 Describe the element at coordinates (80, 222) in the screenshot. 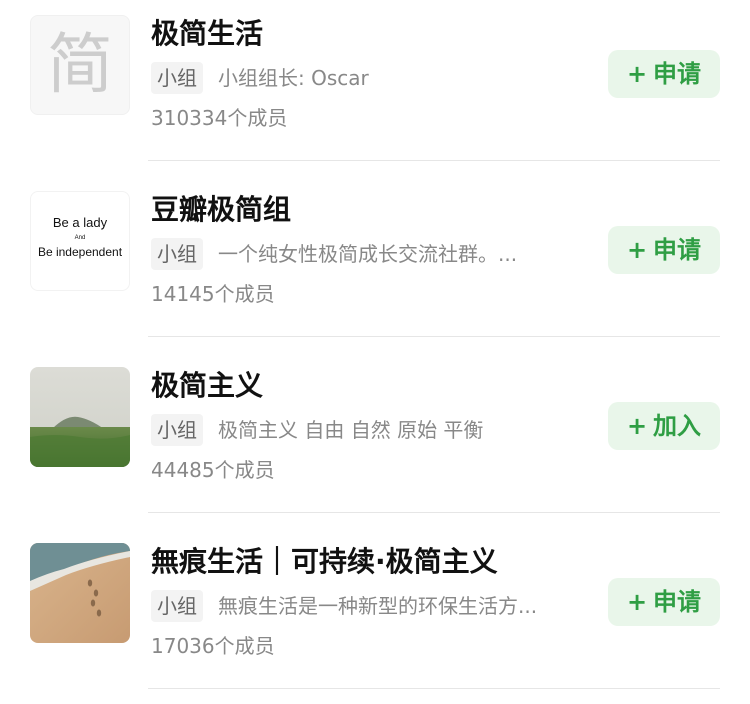

I see `poster-text: Be a lady` at that location.